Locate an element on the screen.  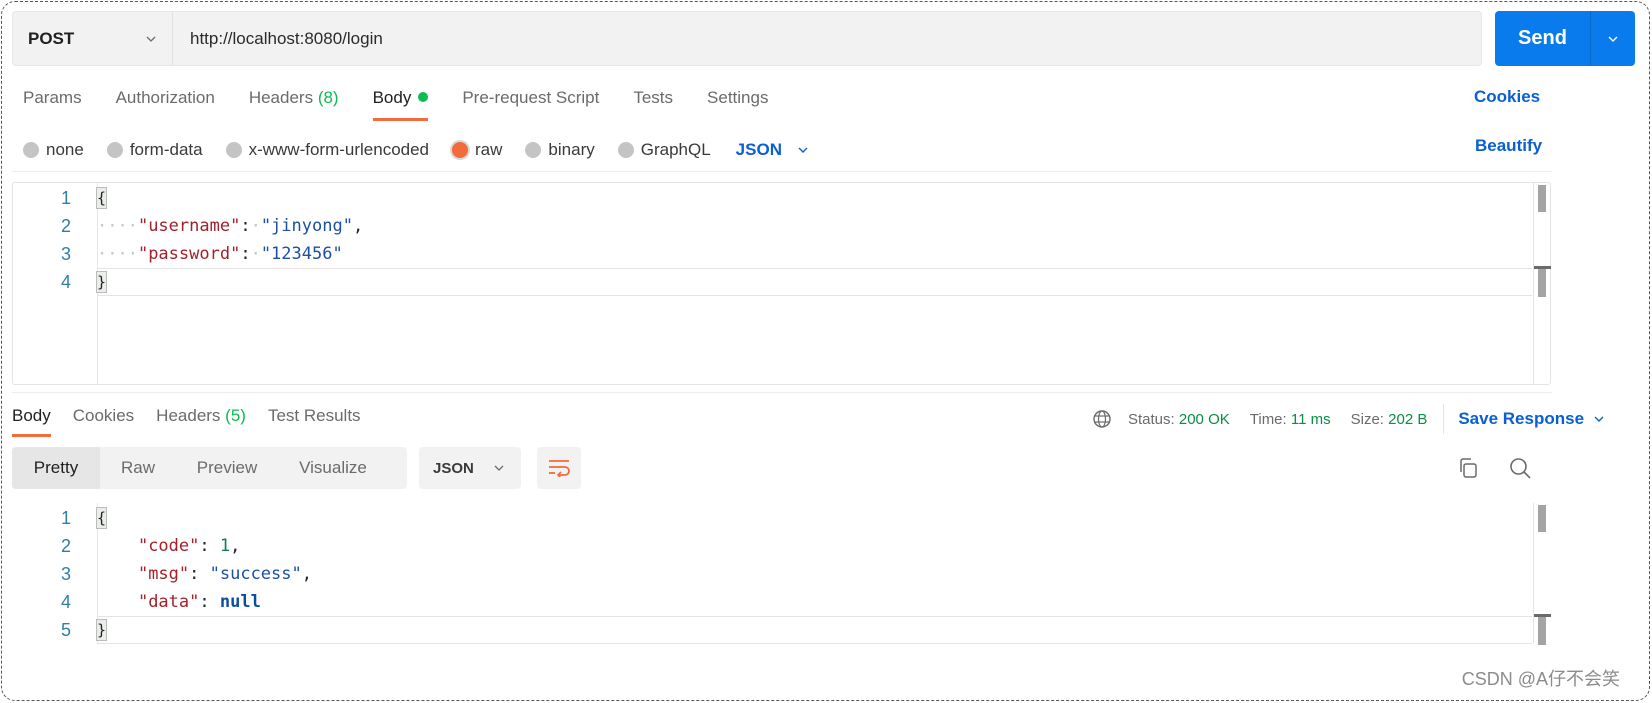
time-label: Time: is located at coordinates (1268, 419).